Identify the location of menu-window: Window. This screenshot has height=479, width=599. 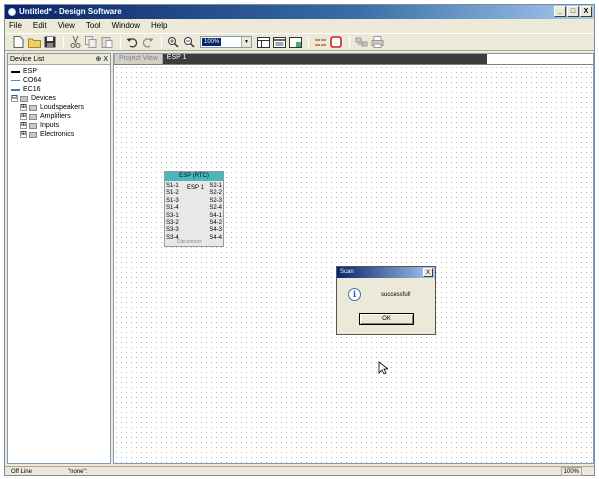
(126, 25).